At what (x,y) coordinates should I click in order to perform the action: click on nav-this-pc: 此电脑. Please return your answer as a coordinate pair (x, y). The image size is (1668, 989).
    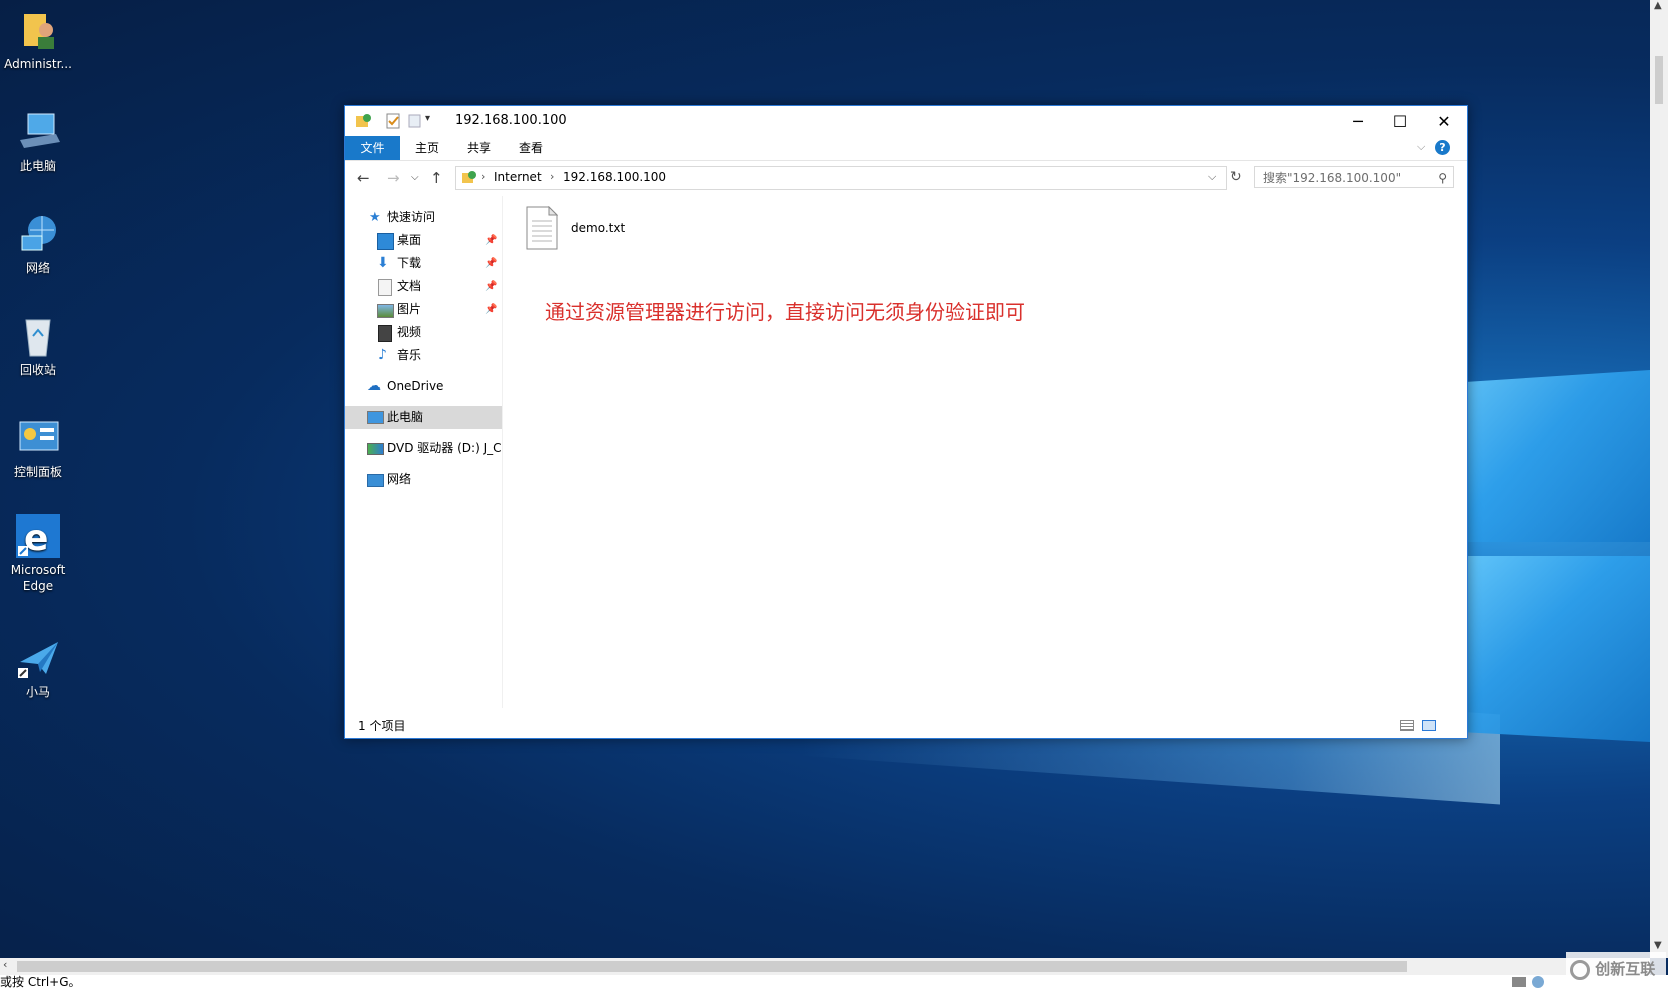
    Looking at the image, I should click on (423, 417).